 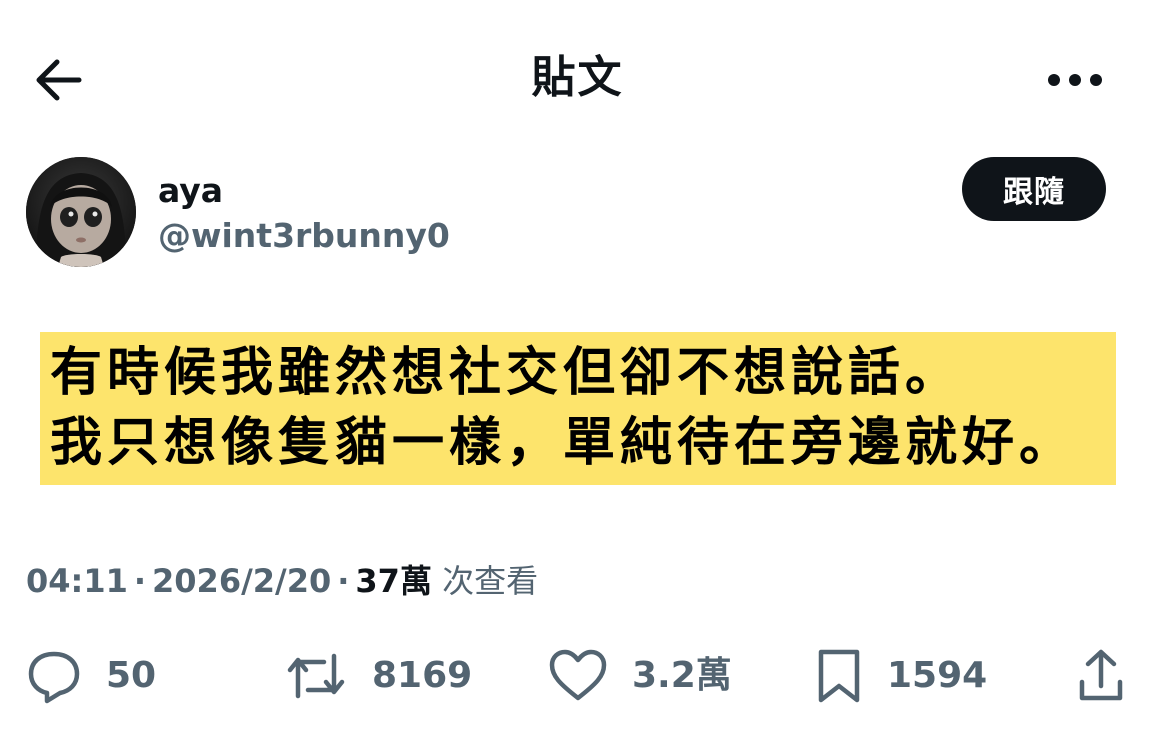 What do you see at coordinates (682, 675) in the screenshot?
I see `like-count: 3.2萬` at bounding box center [682, 675].